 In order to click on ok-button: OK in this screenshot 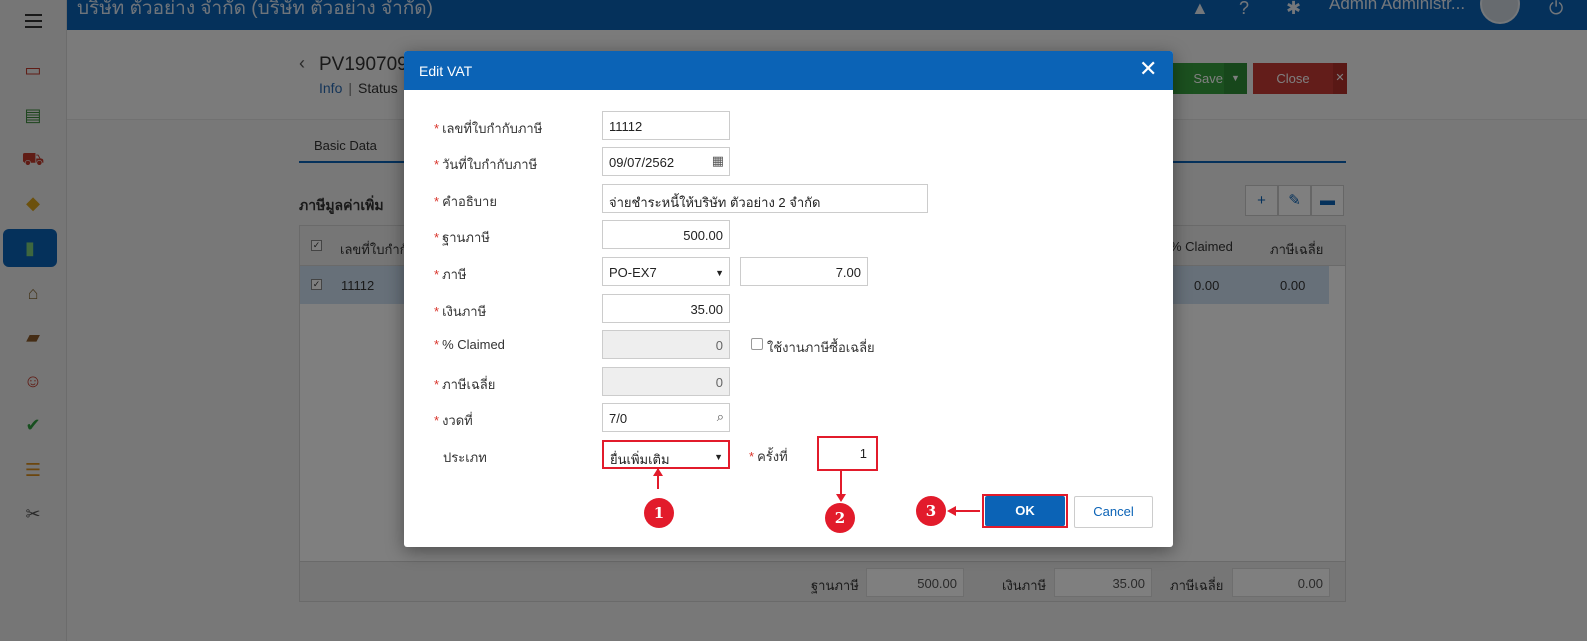, I will do `click(1025, 511)`.